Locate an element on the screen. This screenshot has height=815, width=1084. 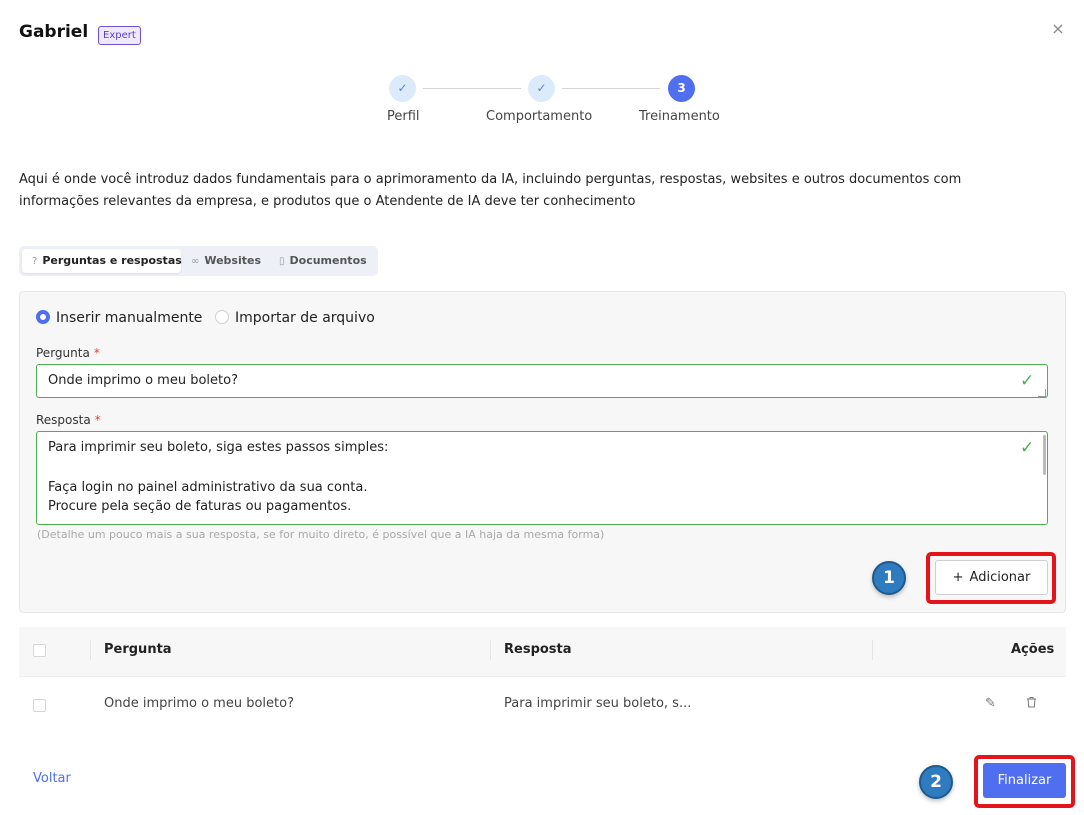
question-circle-icon: ? is located at coordinates (35, 261).